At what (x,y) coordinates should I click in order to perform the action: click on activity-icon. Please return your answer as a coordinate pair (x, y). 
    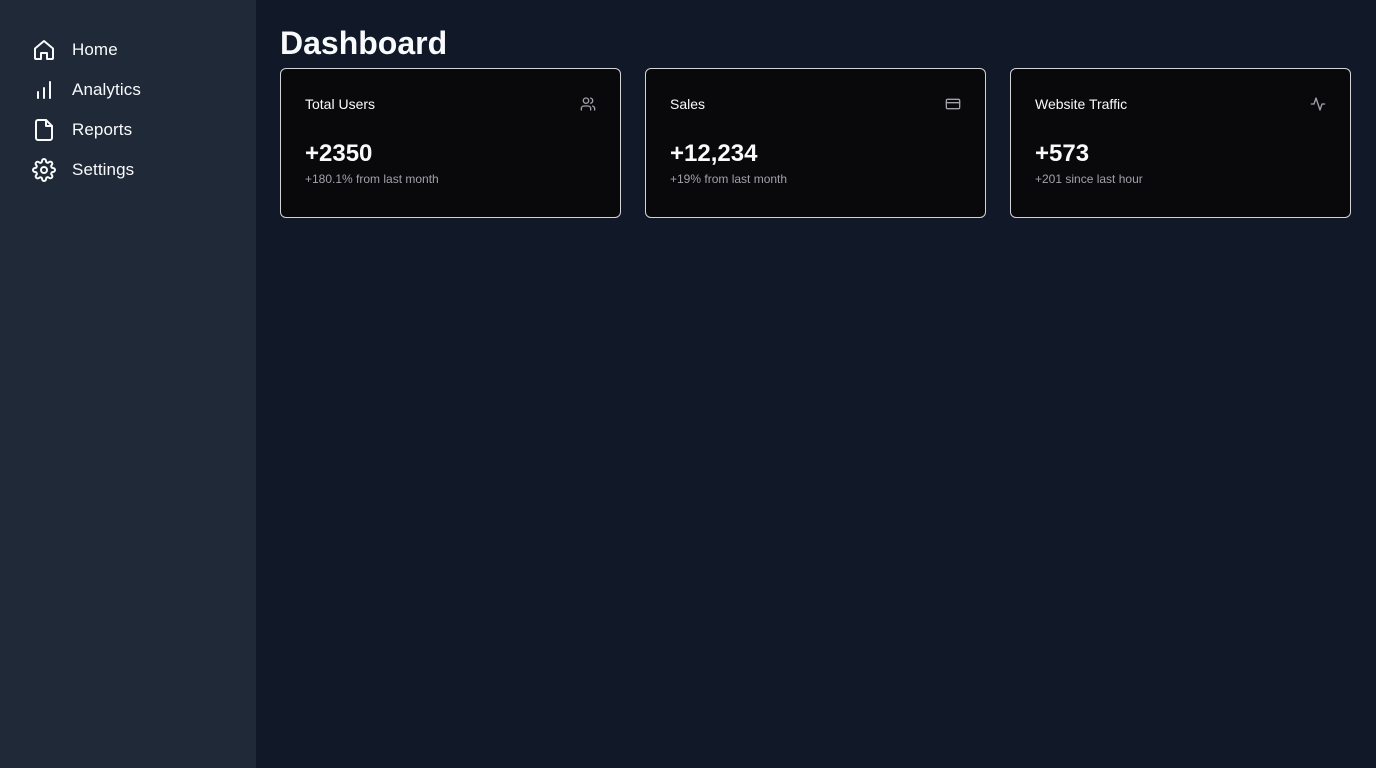
    Looking at the image, I should click on (1318, 104).